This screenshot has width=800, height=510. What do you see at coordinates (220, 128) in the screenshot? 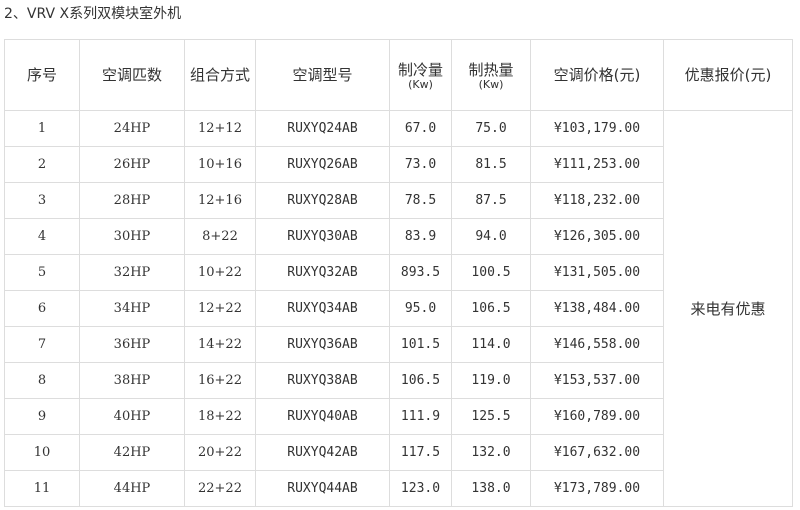
I see `cell-combo: 12+12` at bounding box center [220, 128].